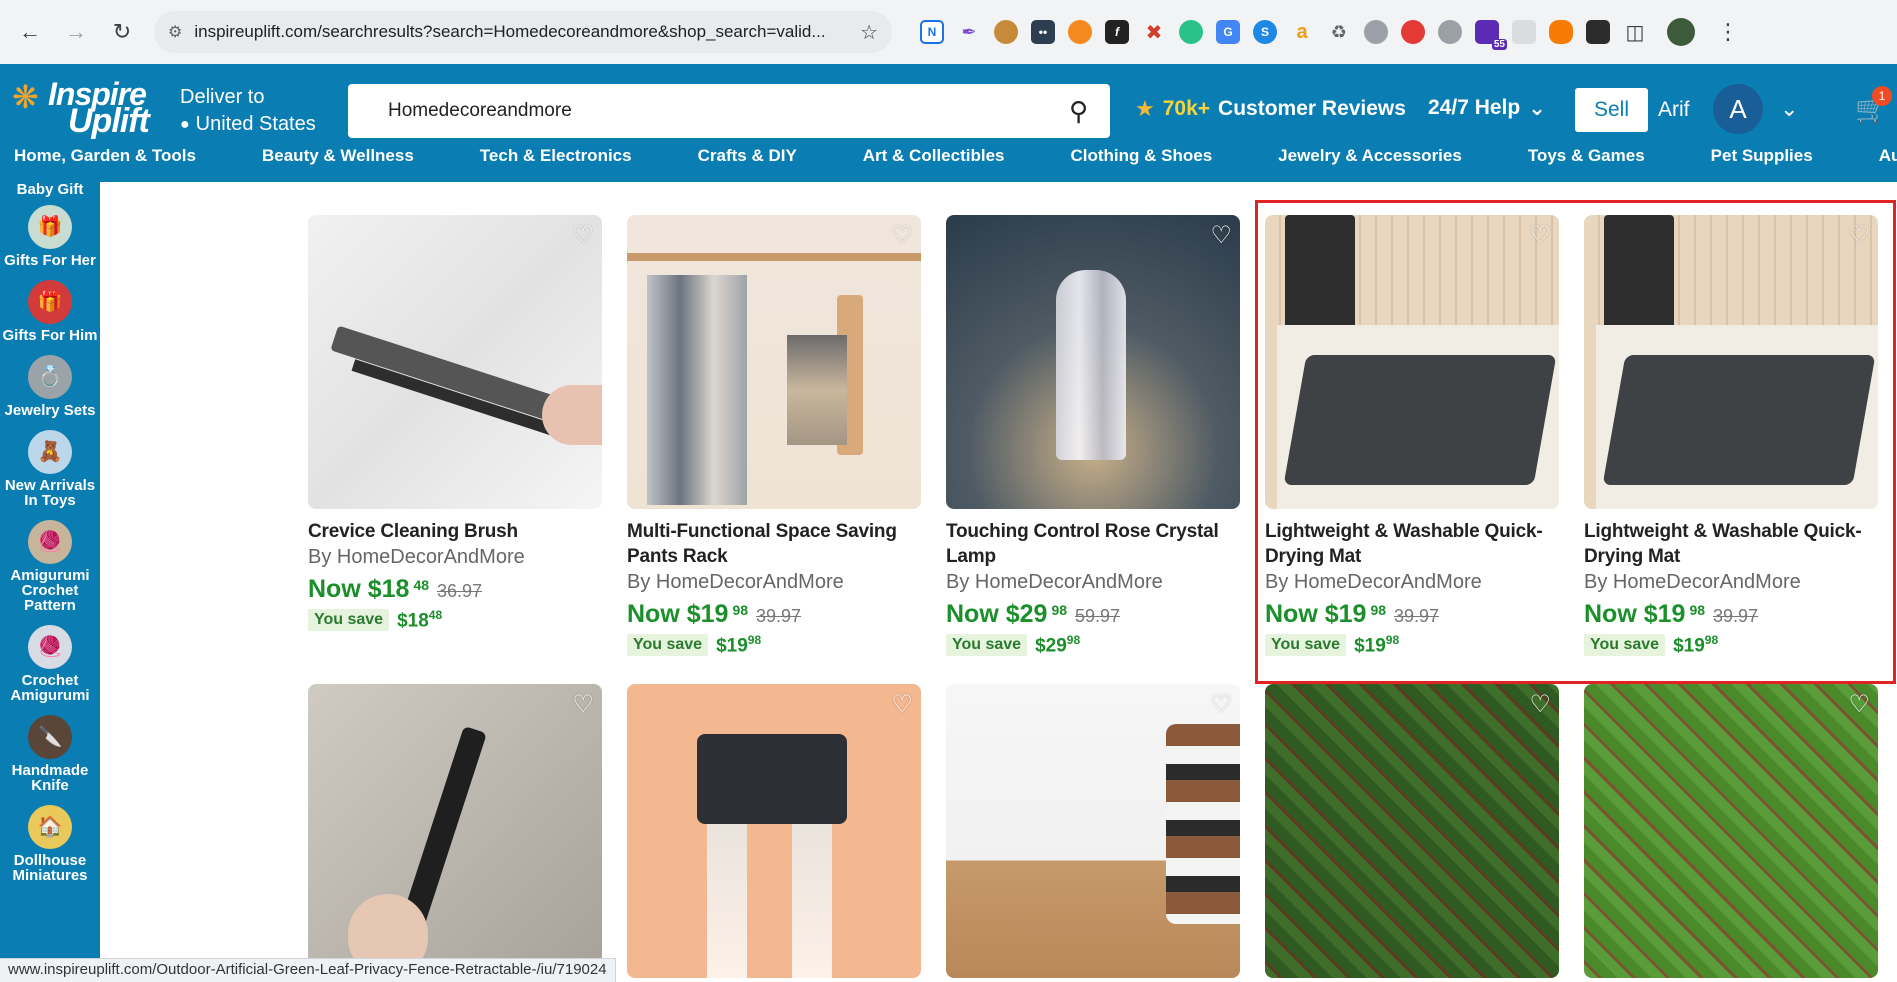 The width and height of the screenshot is (1897, 982). What do you see at coordinates (1339, 32) in the screenshot?
I see `recycle-extension-icon: ♻` at bounding box center [1339, 32].